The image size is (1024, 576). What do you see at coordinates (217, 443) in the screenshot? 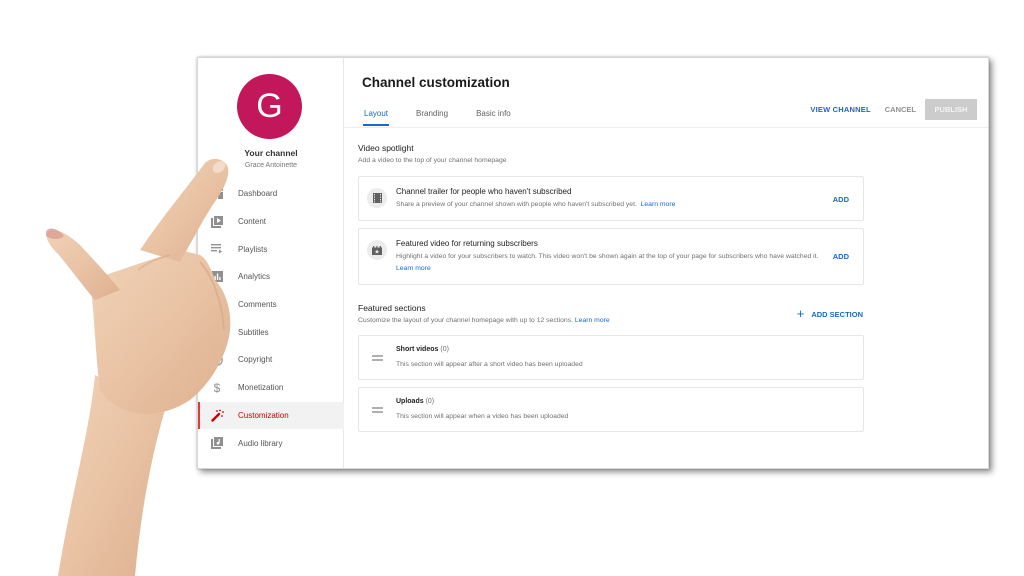
I see `audio-library-icon` at bounding box center [217, 443].